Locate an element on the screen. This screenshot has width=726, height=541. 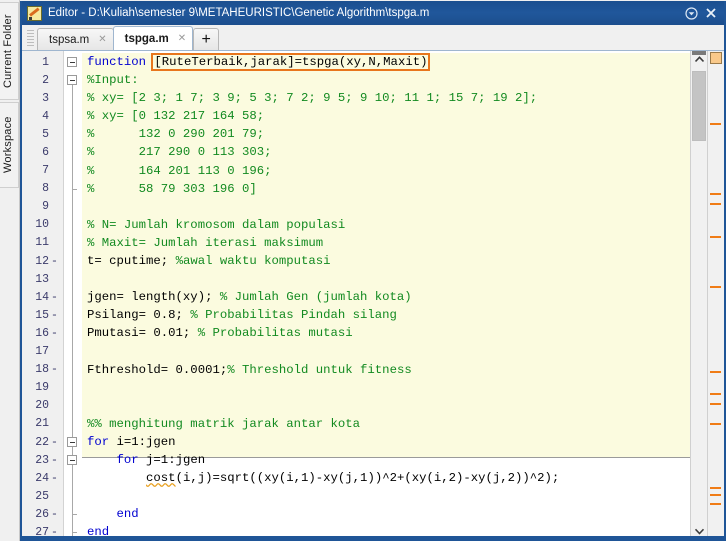
line-number-value: 12 is located at coordinates (42, 261).